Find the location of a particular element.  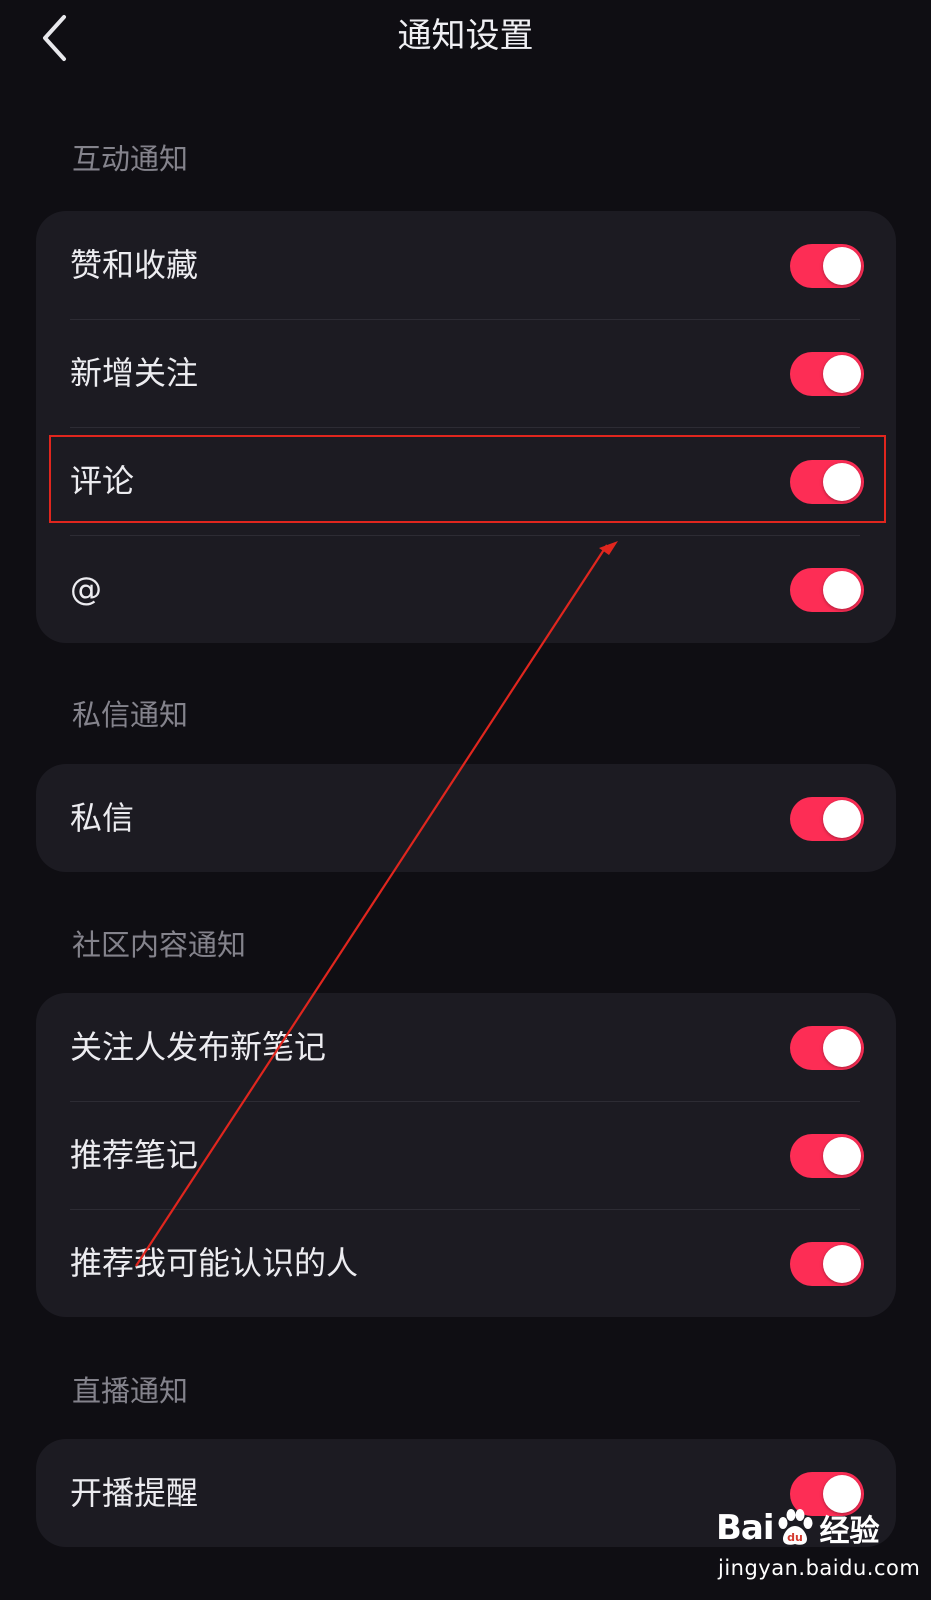

svg-text: du is located at coordinates (795, 1537).